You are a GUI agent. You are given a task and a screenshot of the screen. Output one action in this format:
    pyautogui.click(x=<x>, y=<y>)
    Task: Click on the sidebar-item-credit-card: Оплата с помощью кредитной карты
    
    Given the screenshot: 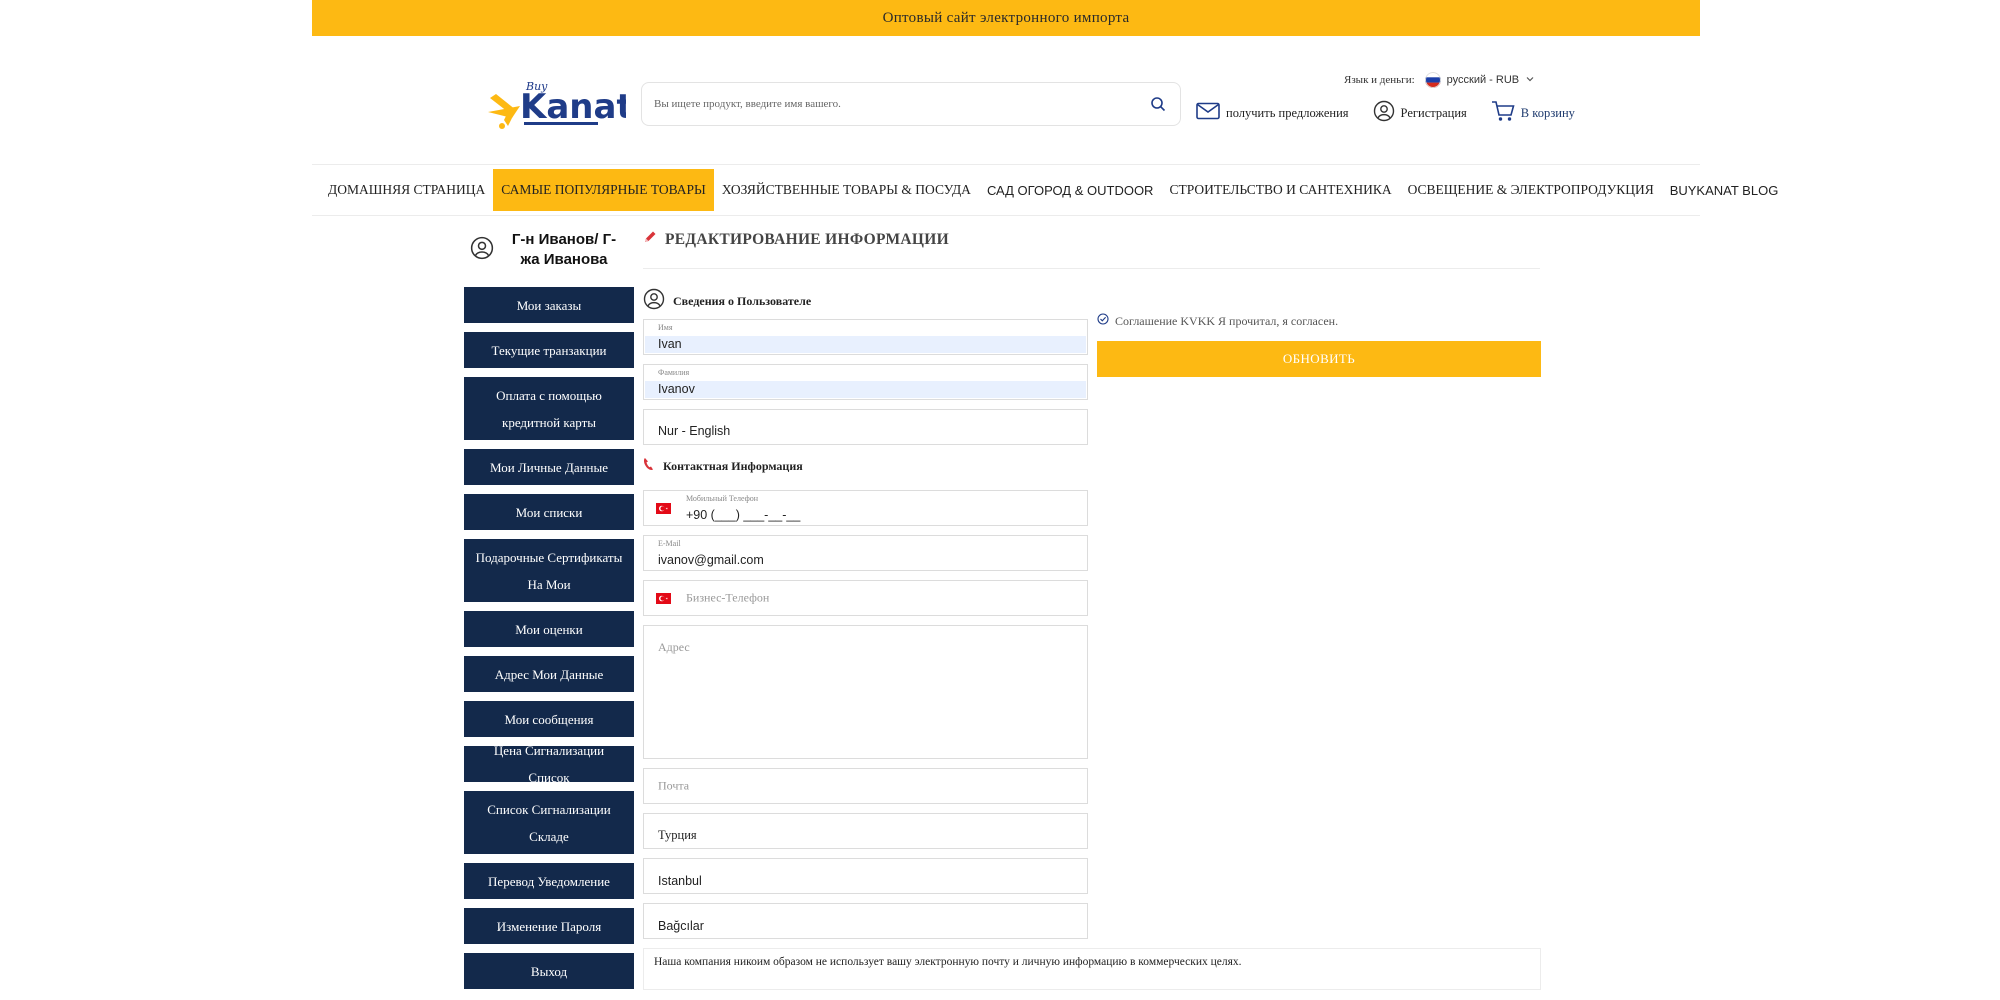 What is the action you would take?
    pyautogui.click(x=549, y=408)
    